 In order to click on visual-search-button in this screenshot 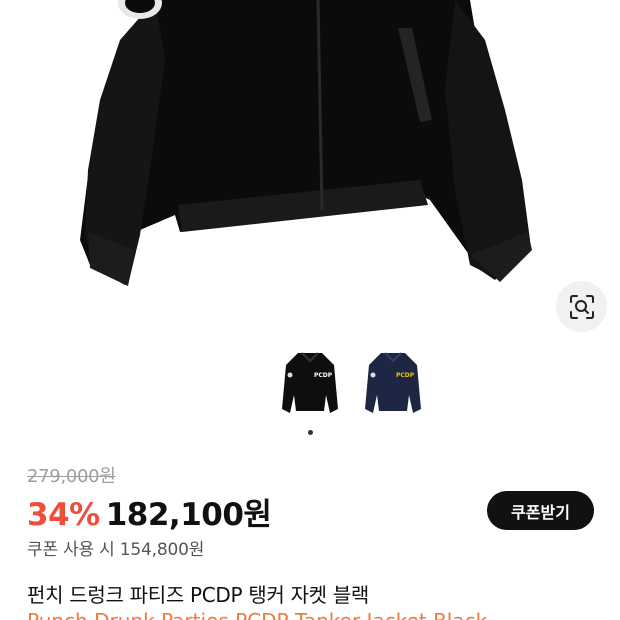, I will do `click(581, 306)`.